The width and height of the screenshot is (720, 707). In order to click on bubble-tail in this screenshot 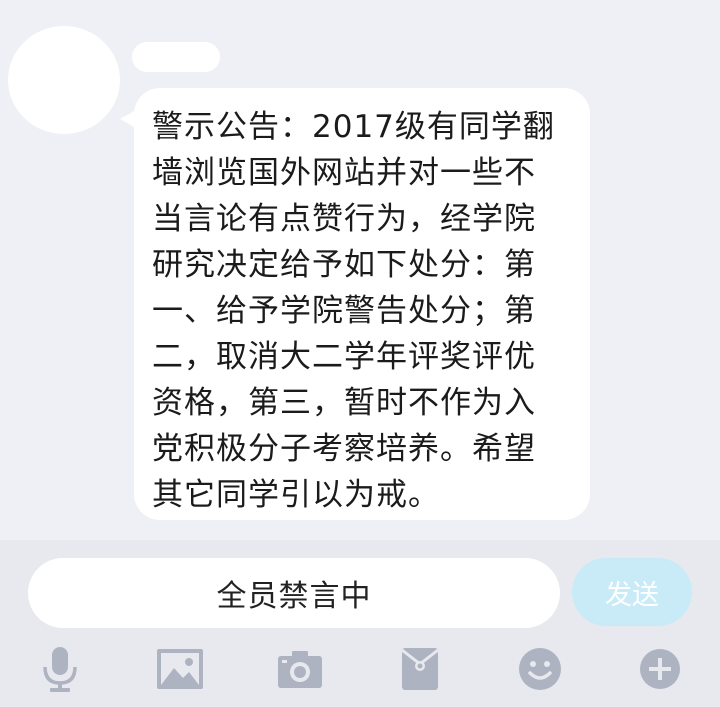, I will do `click(128, 119)`.